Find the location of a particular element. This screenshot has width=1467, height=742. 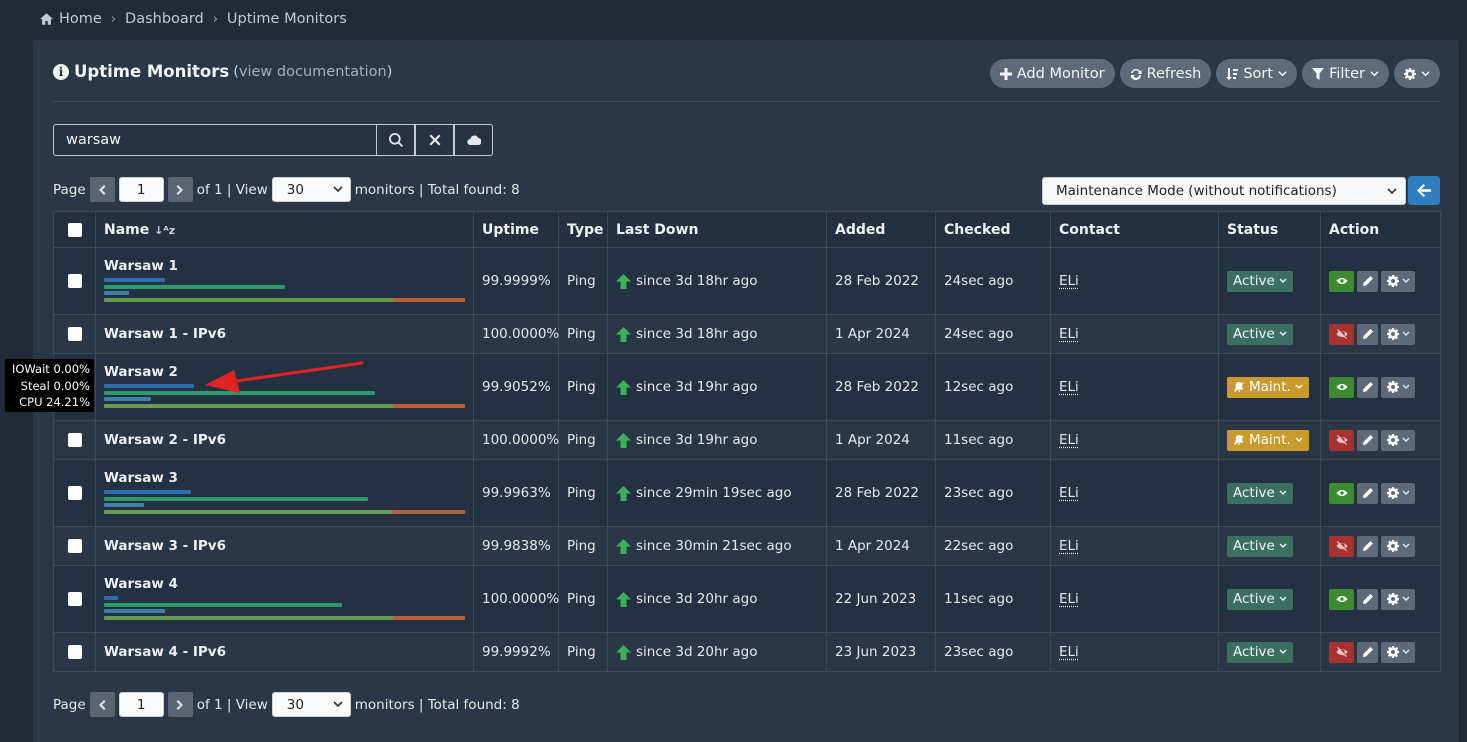

documentation-note: (view documentation) is located at coordinates (313, 71).